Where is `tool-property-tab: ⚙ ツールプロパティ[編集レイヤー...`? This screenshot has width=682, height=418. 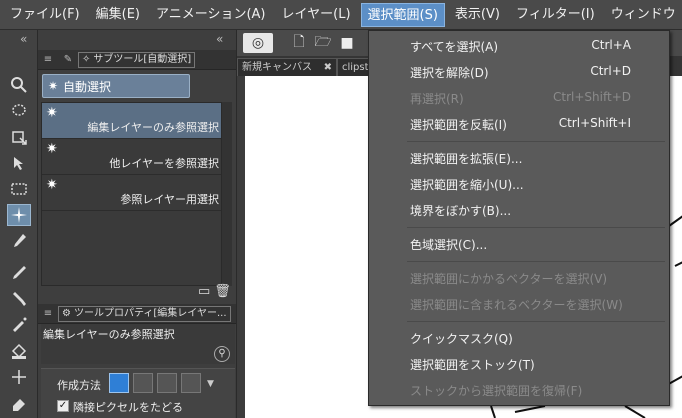
tool-property-tab: ⚙ ツールプロパティ[編集レイヤー... is located at coordinates (144, 313).